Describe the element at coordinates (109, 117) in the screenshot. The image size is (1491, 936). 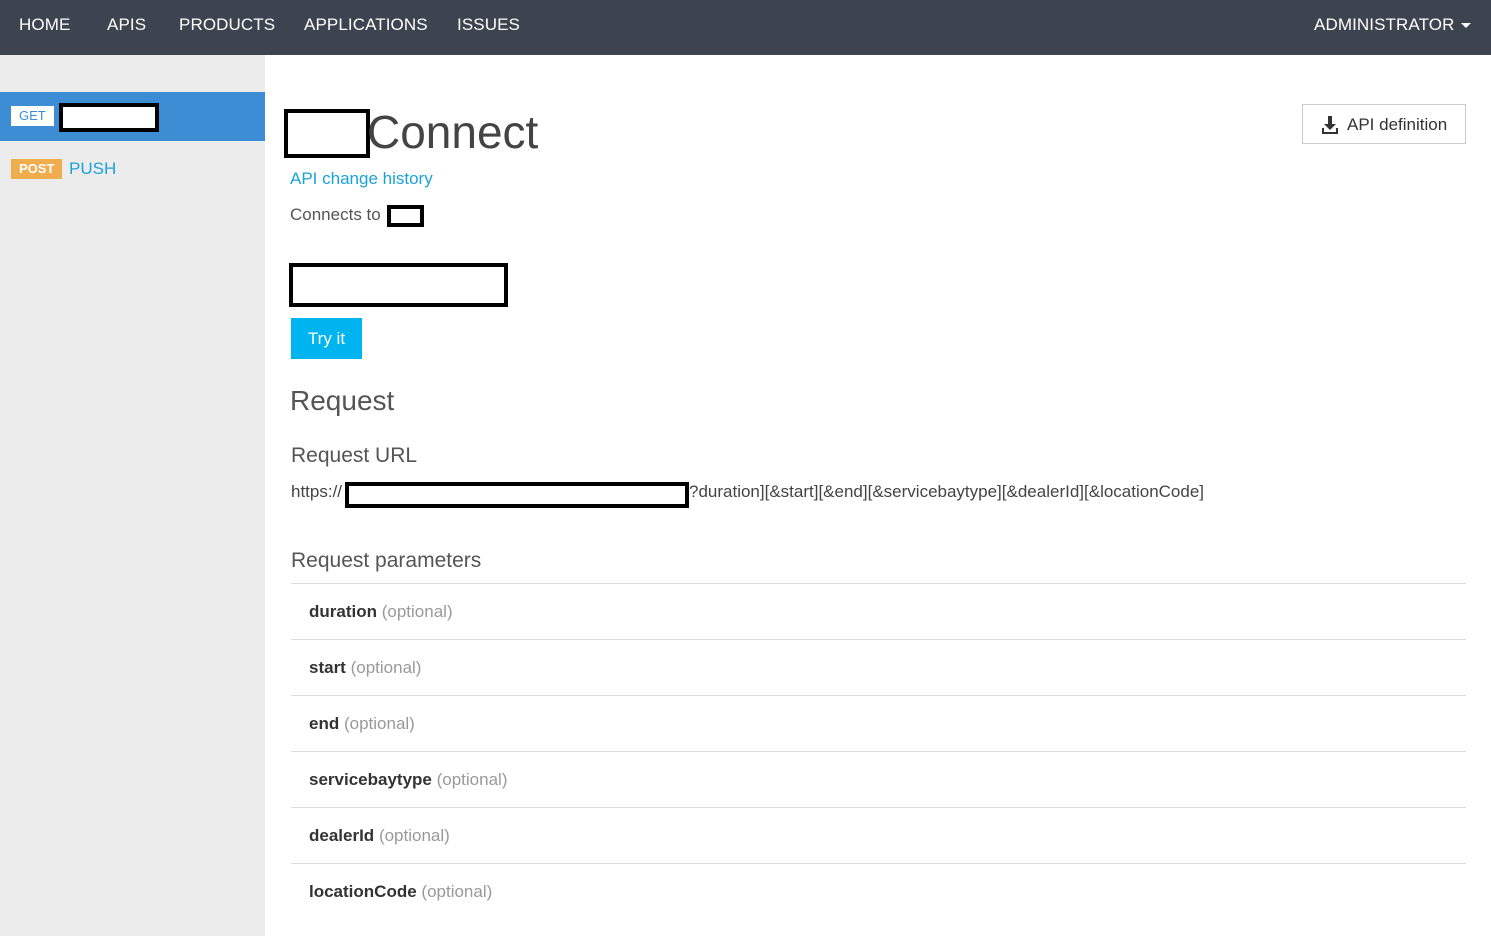
I see `redacted-operation-name` at that location.